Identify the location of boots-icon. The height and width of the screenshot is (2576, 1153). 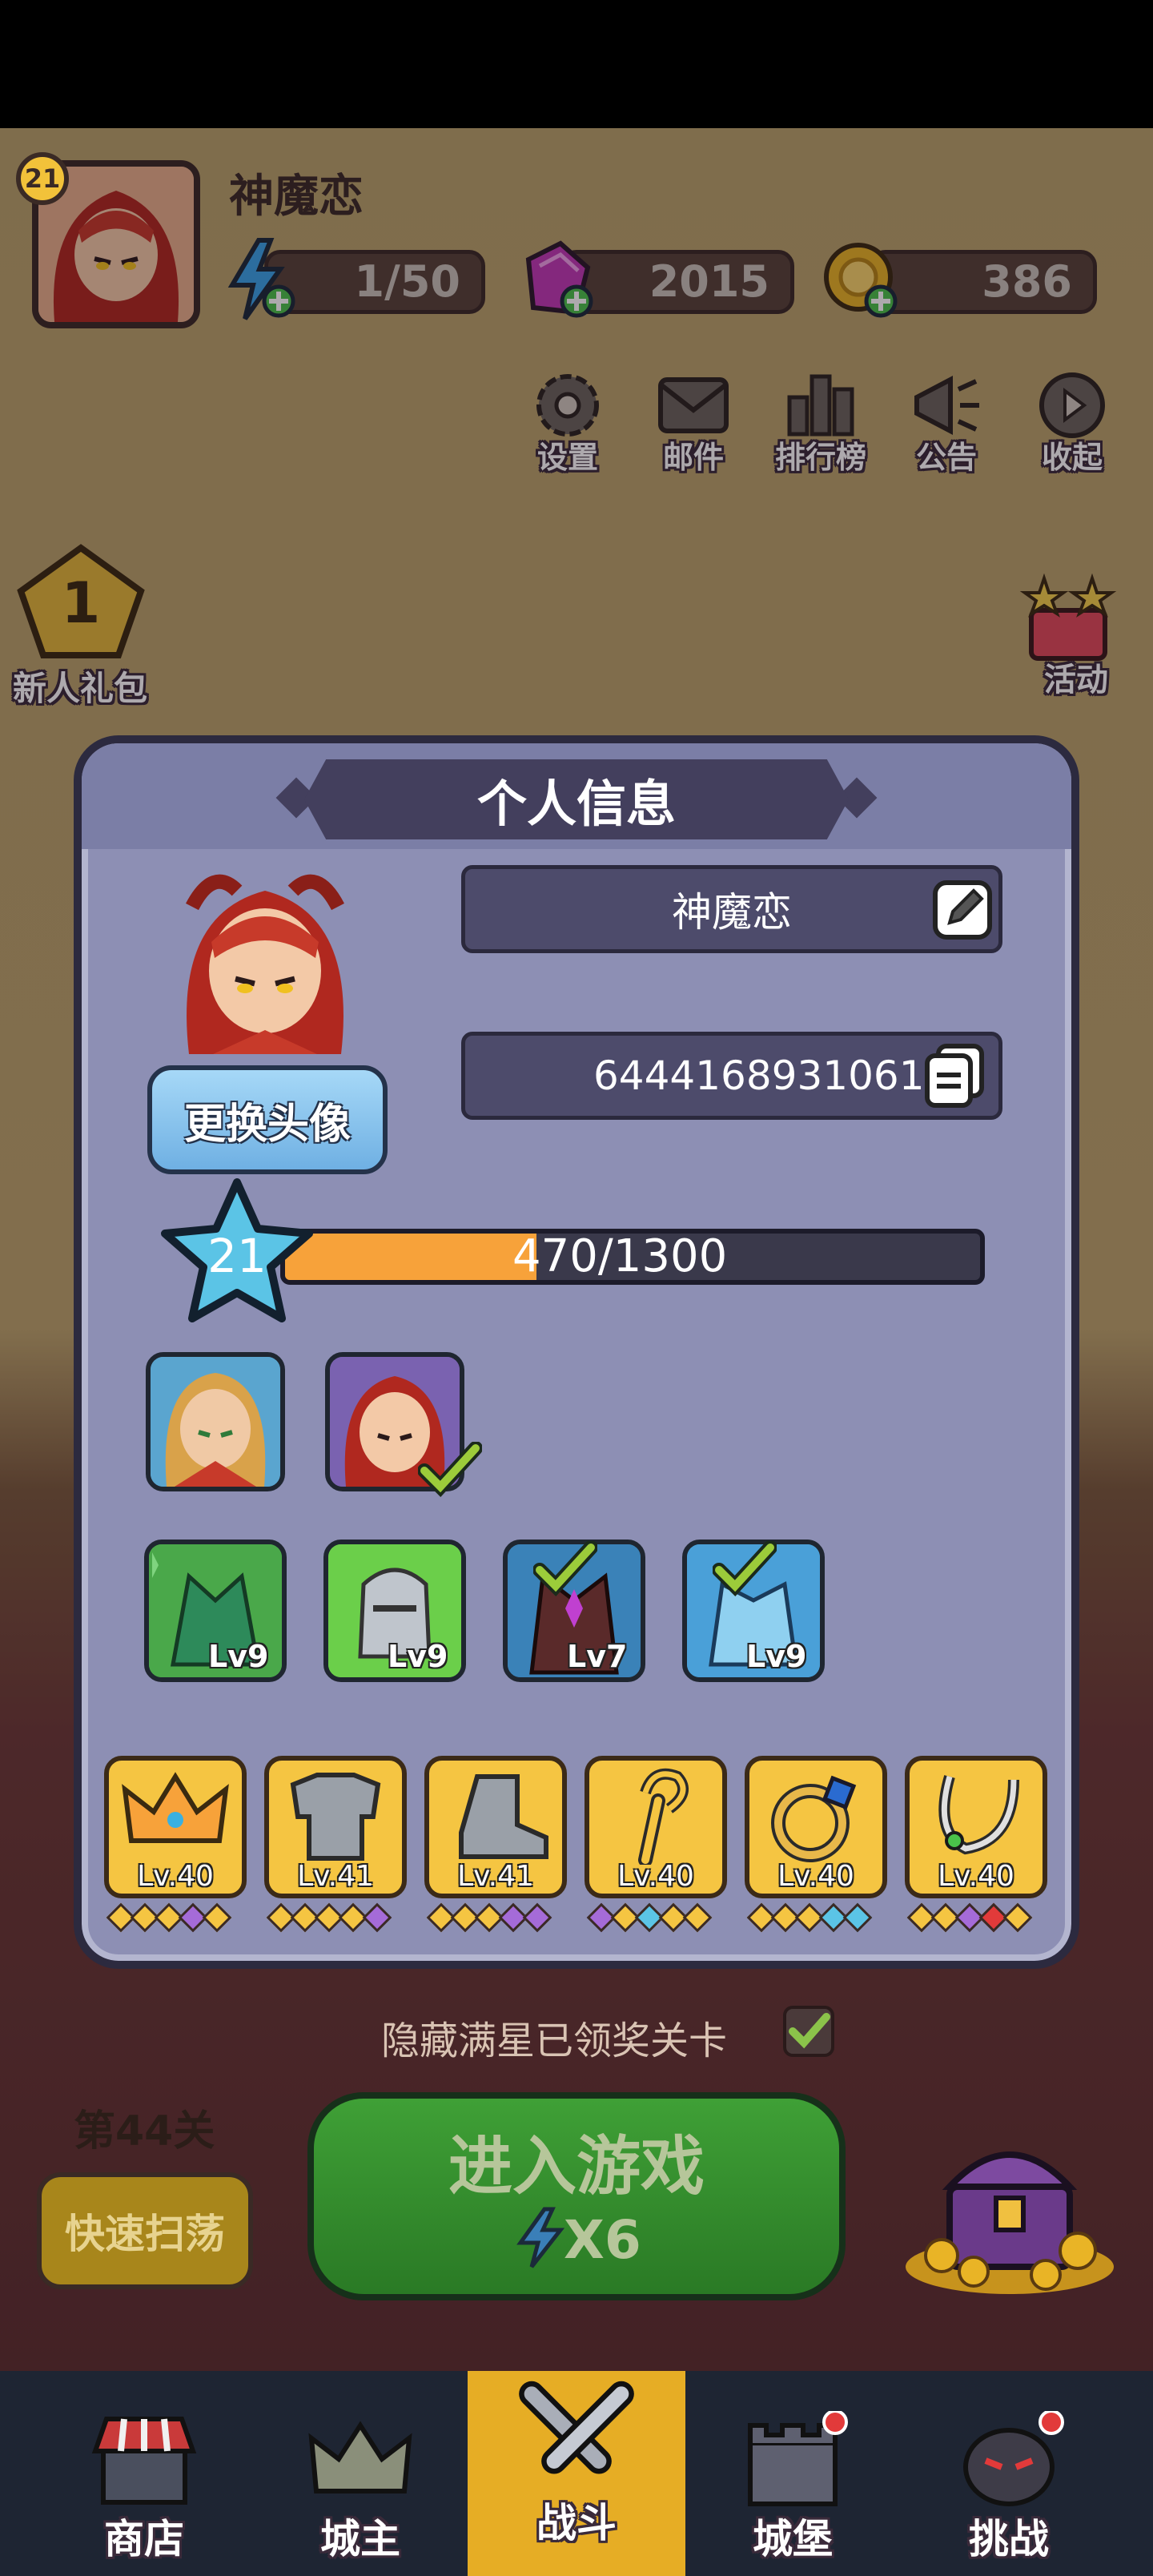
(504, 1816).